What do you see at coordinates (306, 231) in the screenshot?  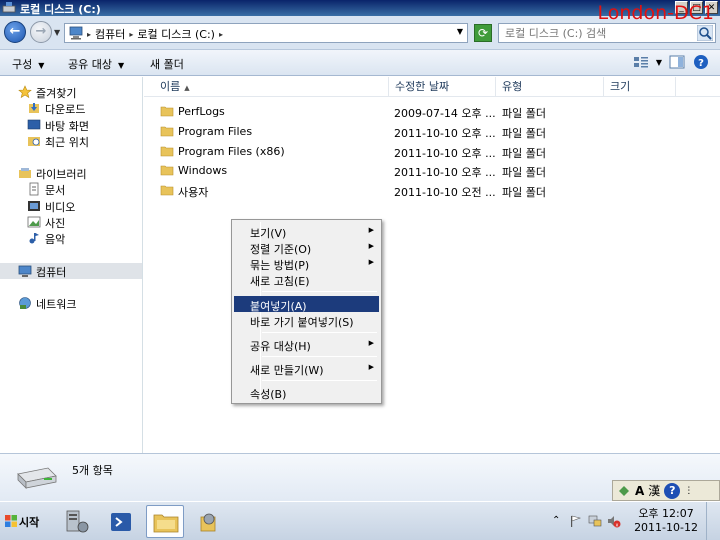 I see `menu-item-view: 보기(V) ▶` at bounding box center [306, 231].